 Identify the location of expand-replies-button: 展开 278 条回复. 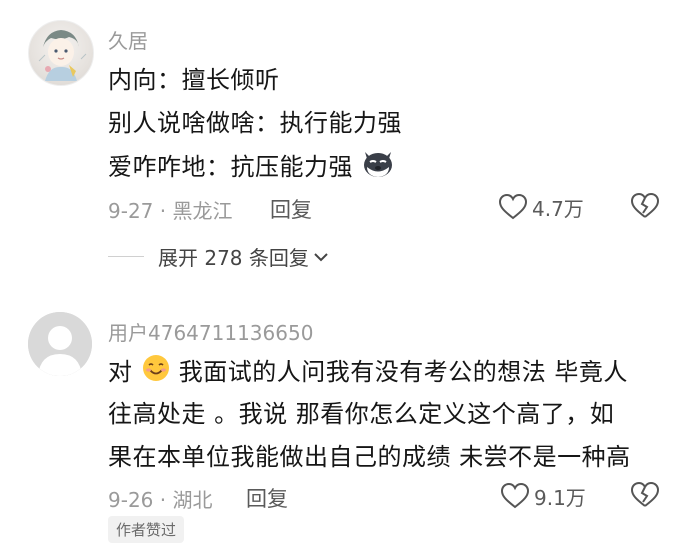
(218, 256).